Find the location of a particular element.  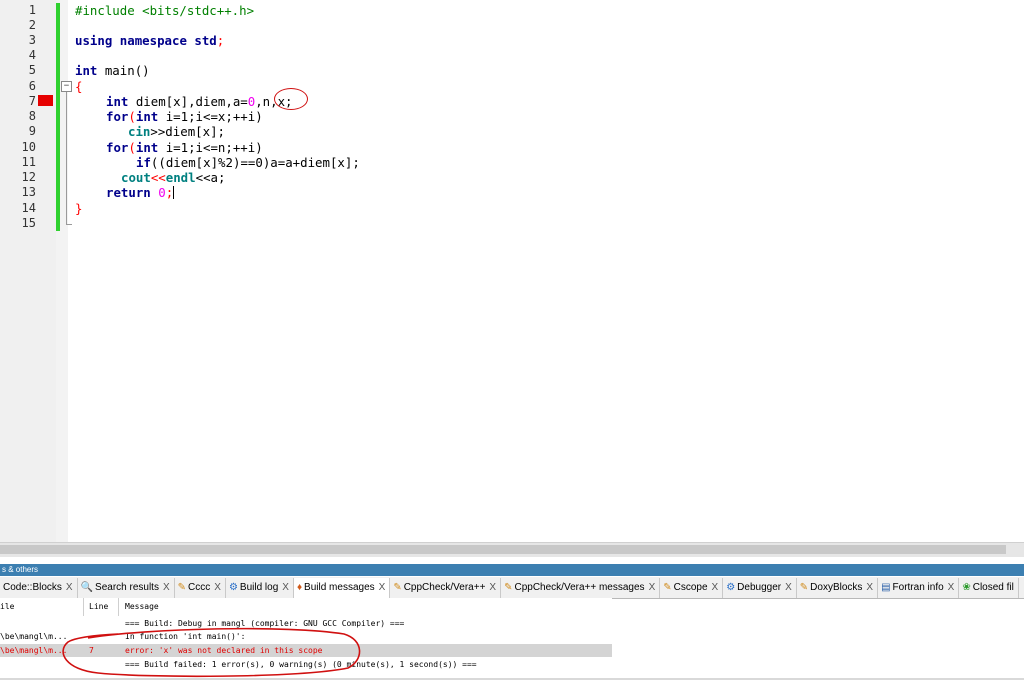

line-number: 11 is located at coordinates (28, 162).